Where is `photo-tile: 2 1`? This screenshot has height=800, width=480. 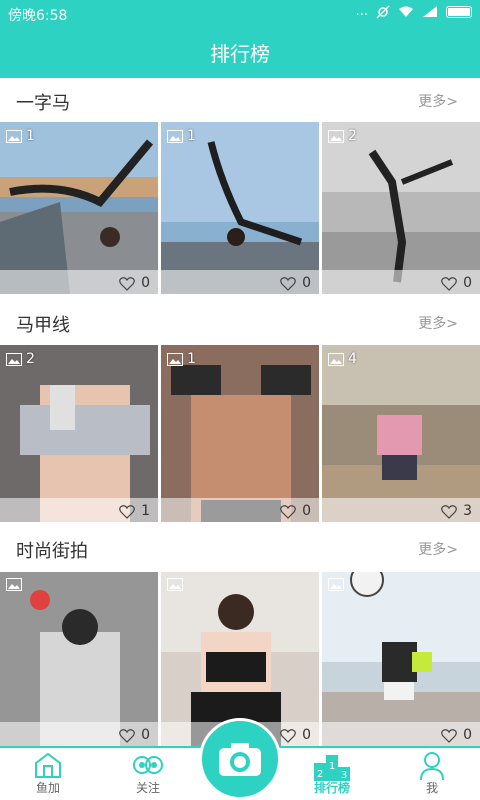
photo-tile: 2 1 is located at coordinates (79, 433).